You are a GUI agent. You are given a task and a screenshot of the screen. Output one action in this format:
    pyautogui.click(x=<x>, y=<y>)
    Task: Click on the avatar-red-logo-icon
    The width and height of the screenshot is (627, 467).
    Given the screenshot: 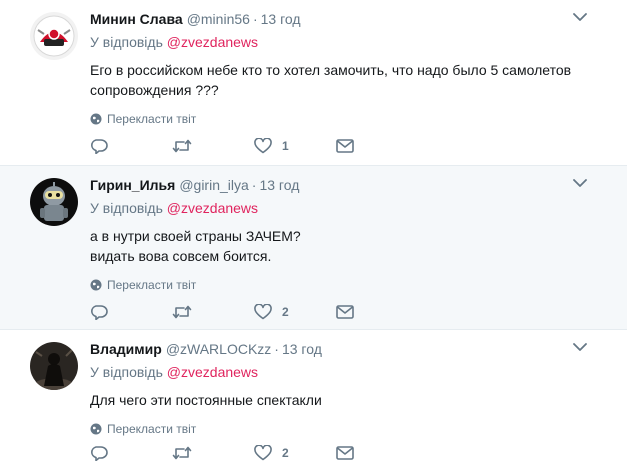 What is the action you would take?
    pyautogui.click(x=54, y=36)
    